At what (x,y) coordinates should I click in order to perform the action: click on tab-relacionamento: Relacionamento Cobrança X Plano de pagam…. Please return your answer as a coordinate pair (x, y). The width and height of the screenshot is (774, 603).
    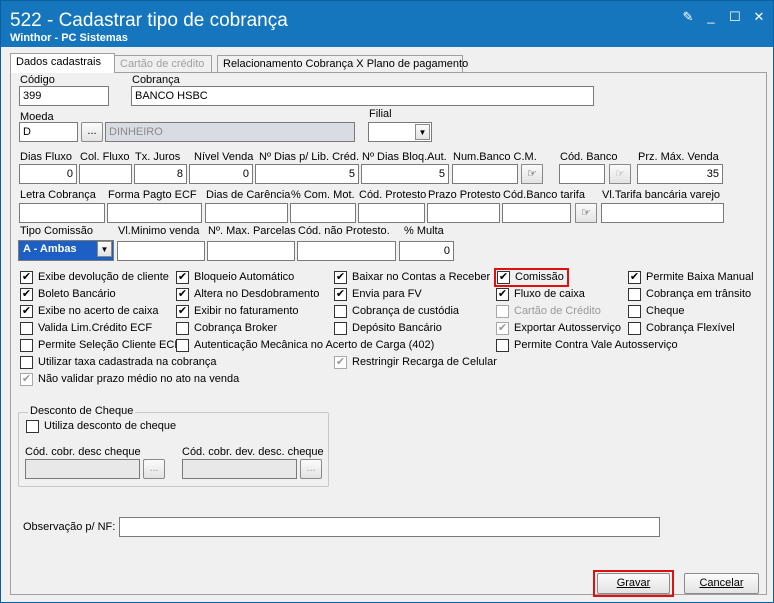
    Looking at the image, I should click on (342, 64).